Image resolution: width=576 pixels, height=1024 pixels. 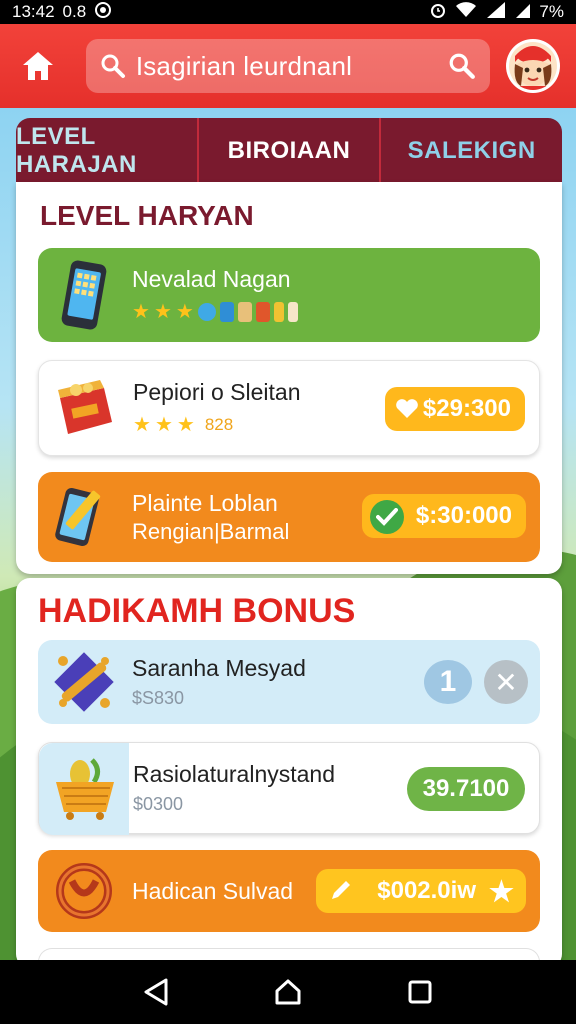 What do you see at coordinates (278, 311) in the screenshot?
I see `bottle-icon` at bounding box center [278, 311].